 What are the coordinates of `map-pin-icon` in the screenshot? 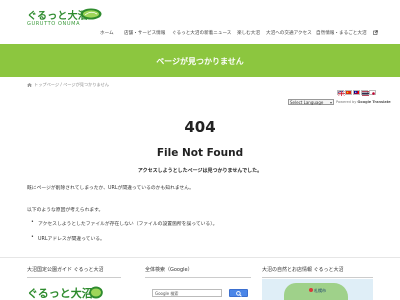 It's located at (311, 290).